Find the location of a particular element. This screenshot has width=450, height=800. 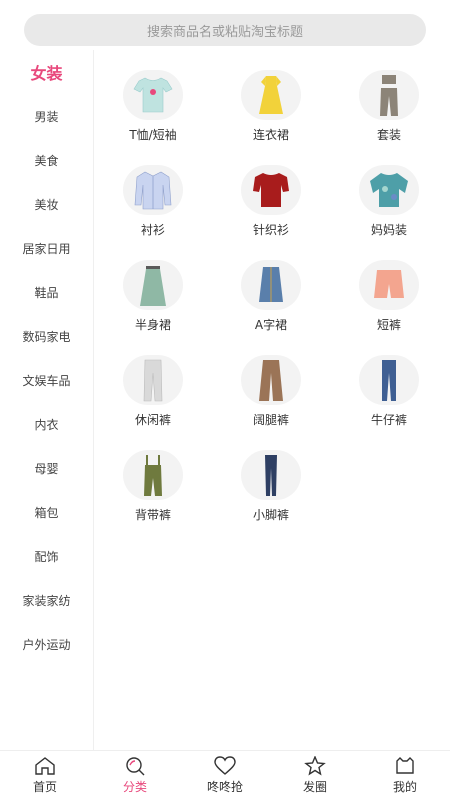

search-bar: 搜索商品名或粘贴淘宝标题 is located at coordinates (225, 30).